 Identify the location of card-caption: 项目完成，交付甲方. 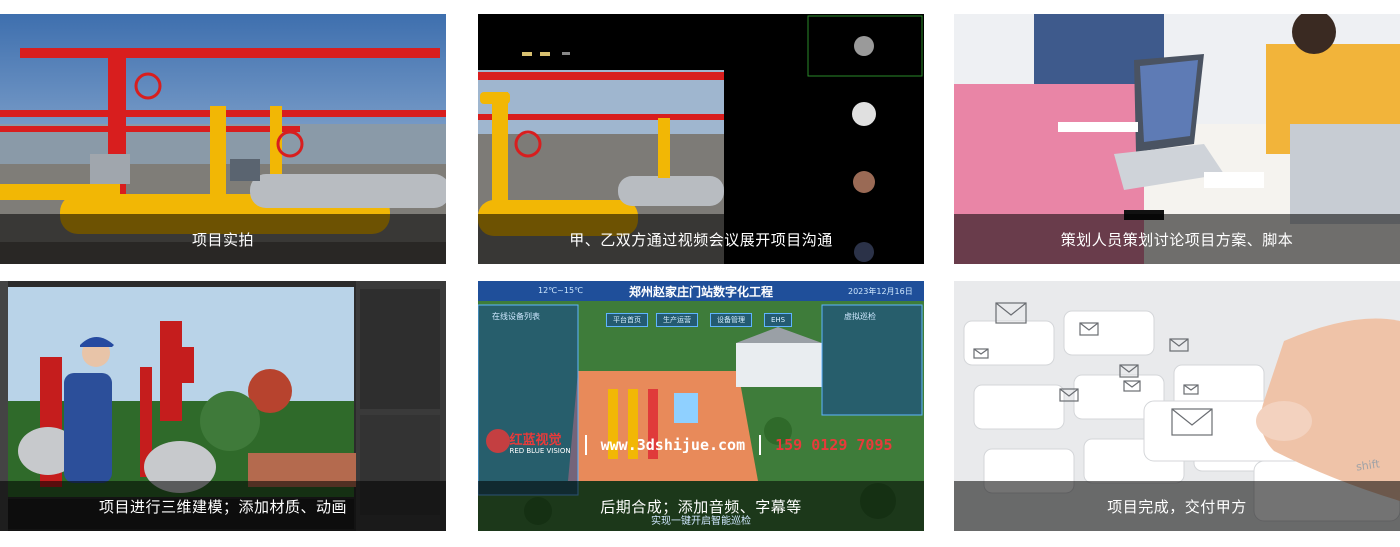
(1177, 506).